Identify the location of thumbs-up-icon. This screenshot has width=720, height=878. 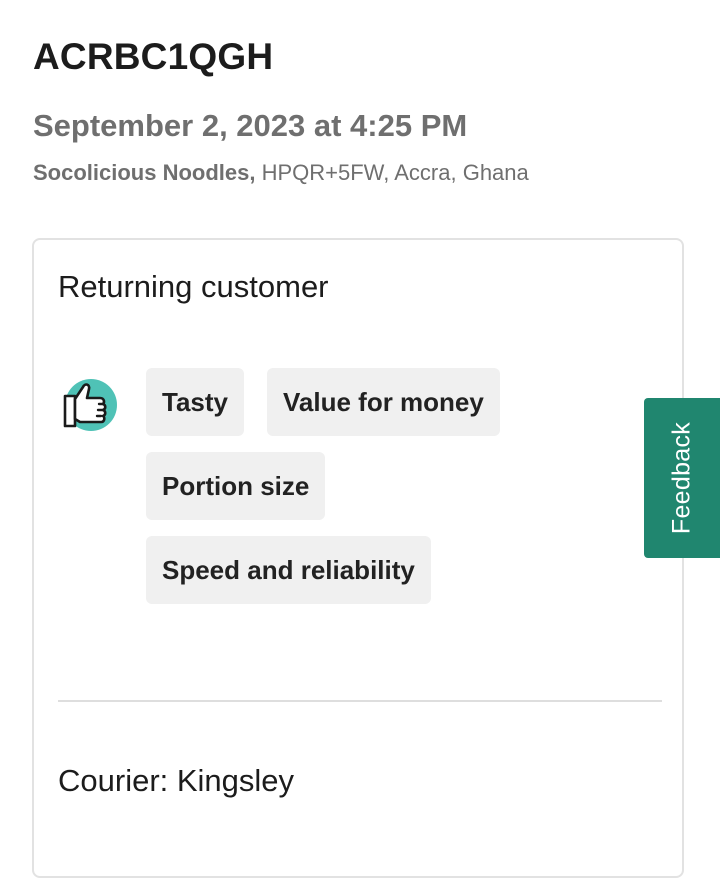
(90, 404).